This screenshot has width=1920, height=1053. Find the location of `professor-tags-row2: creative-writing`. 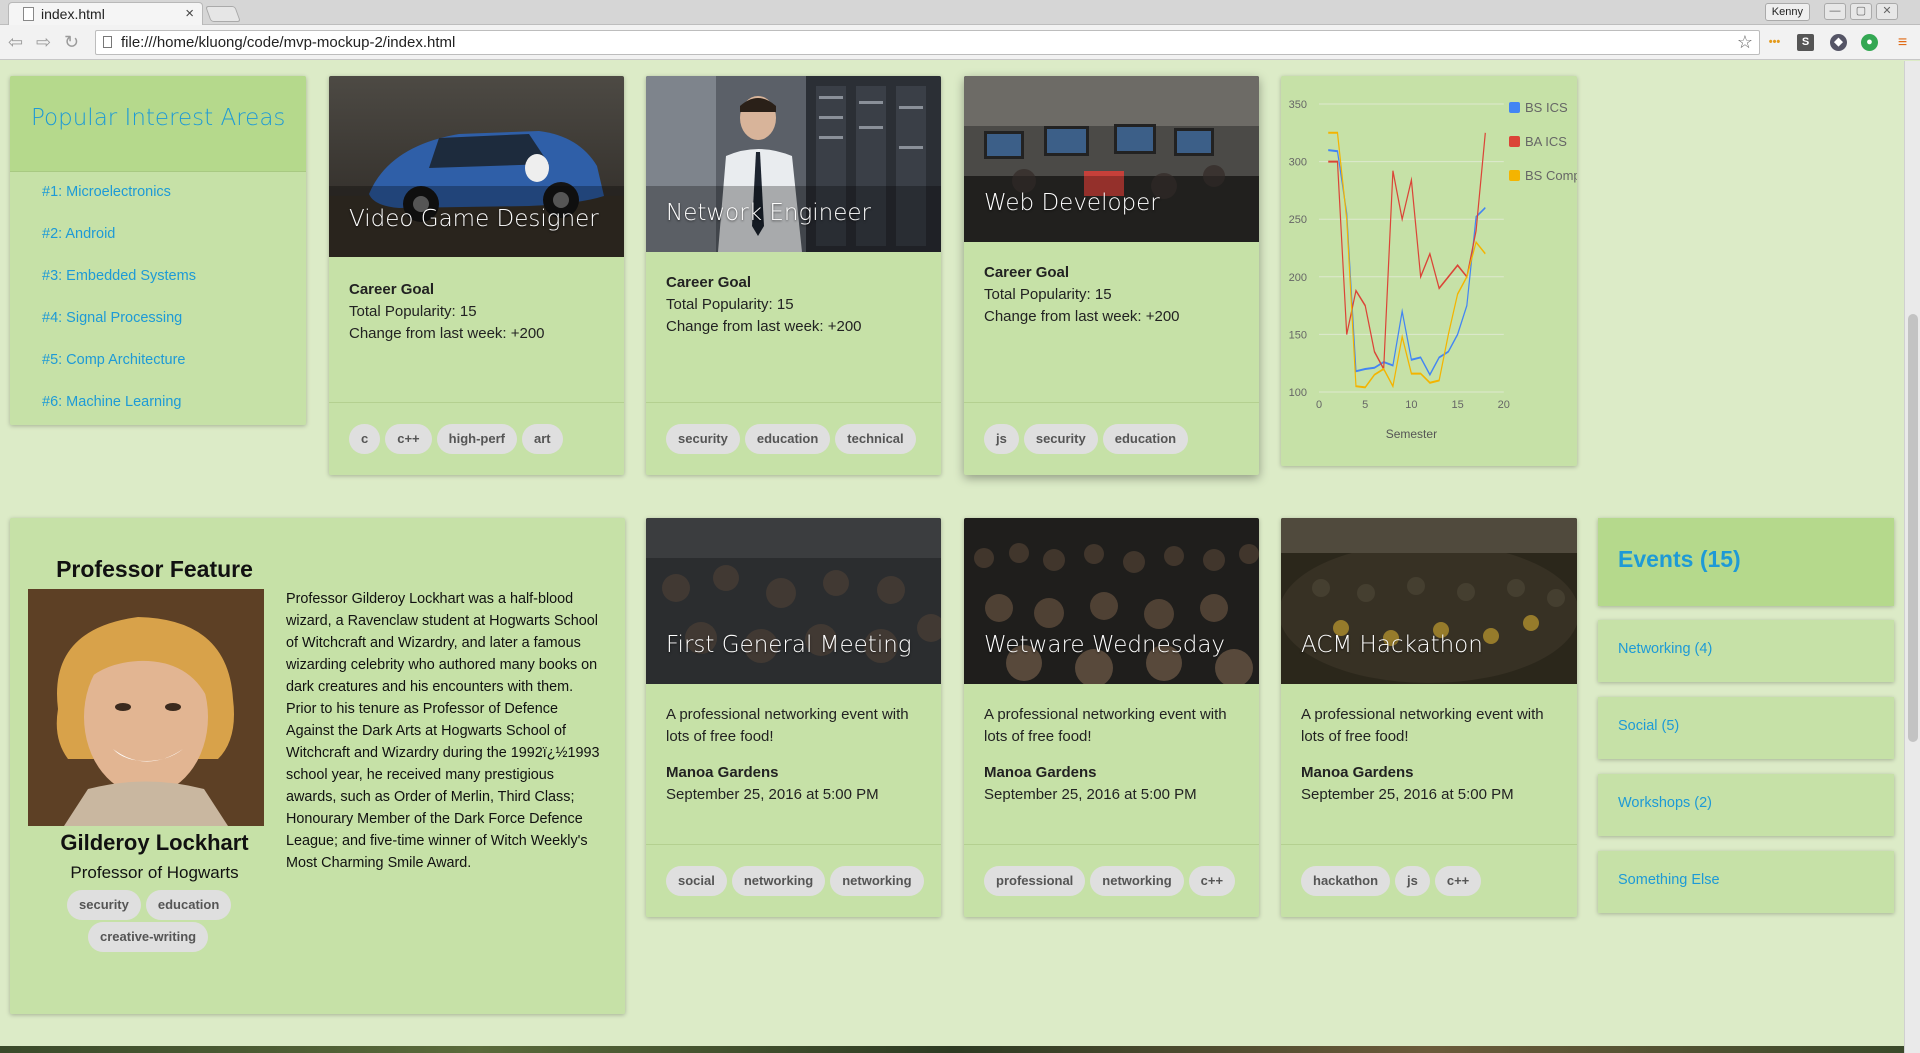

professor-tags-row2: creative-writing is located at coordinates (148, 937).